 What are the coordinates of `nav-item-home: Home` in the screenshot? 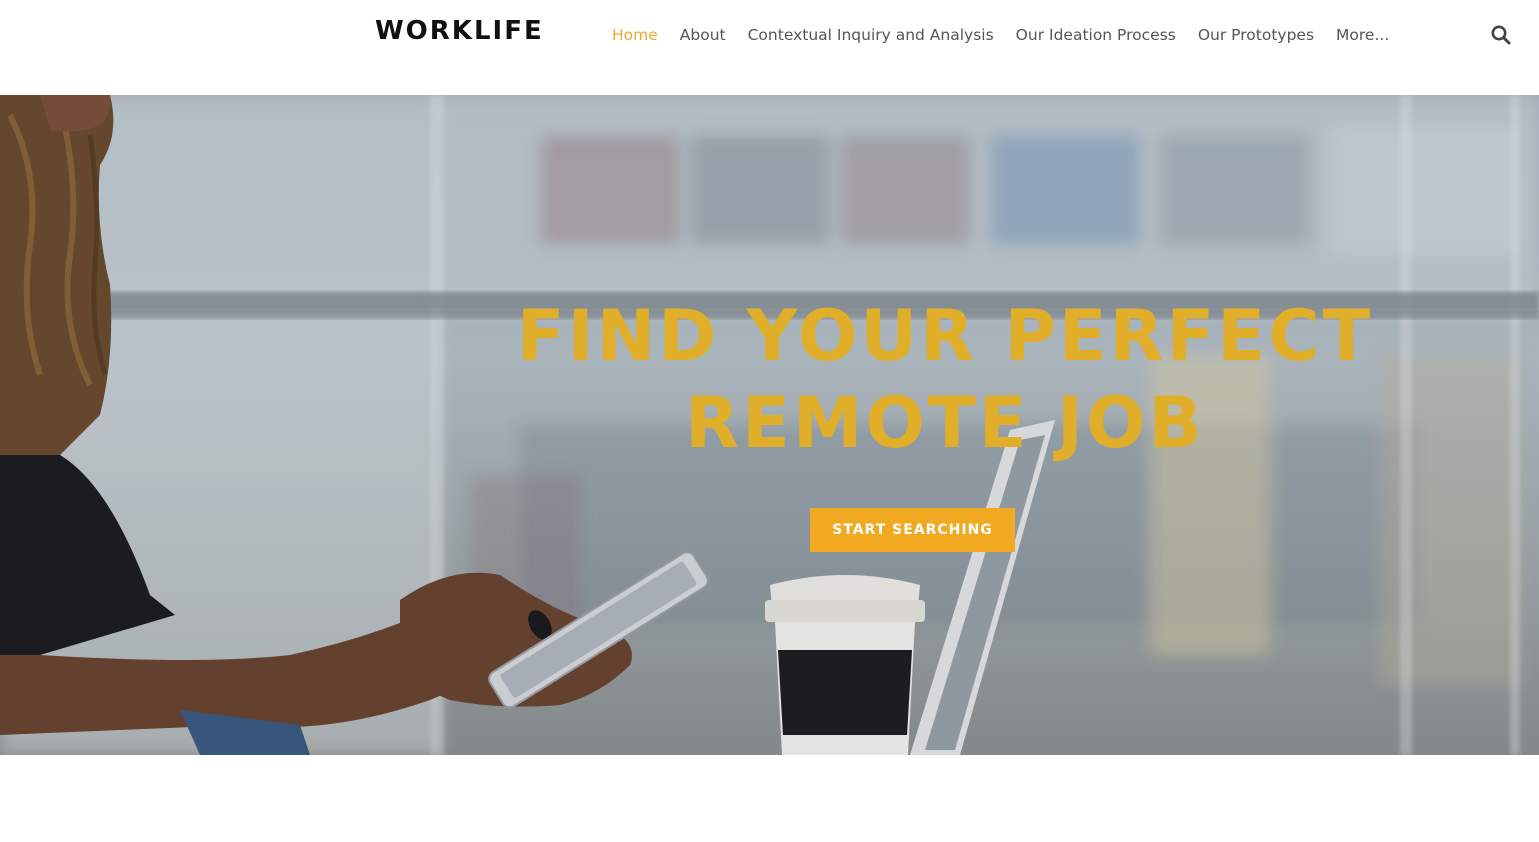 It's located at (635, 35).